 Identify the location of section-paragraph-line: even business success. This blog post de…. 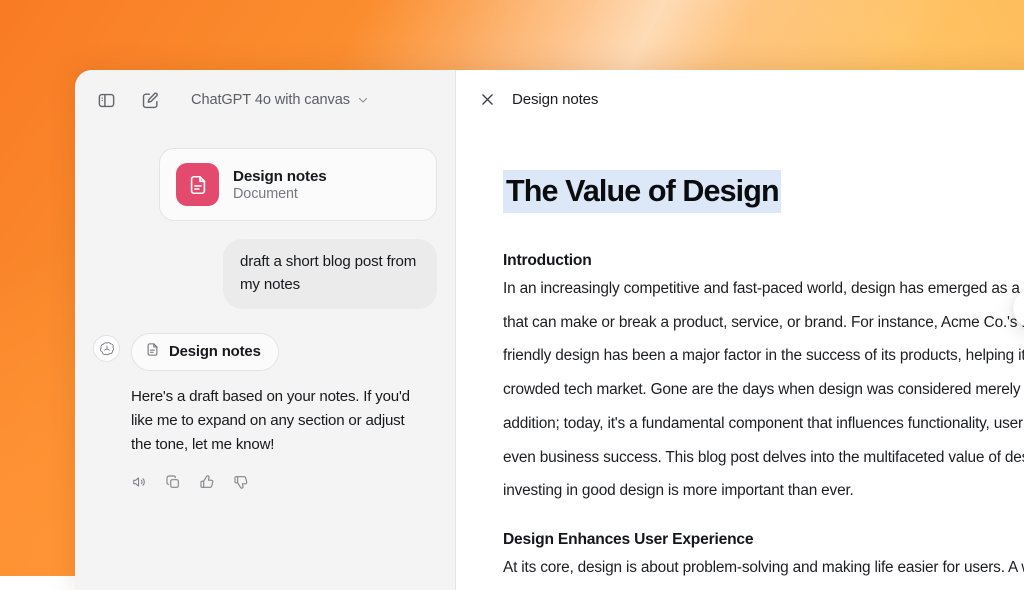
(763, 458).